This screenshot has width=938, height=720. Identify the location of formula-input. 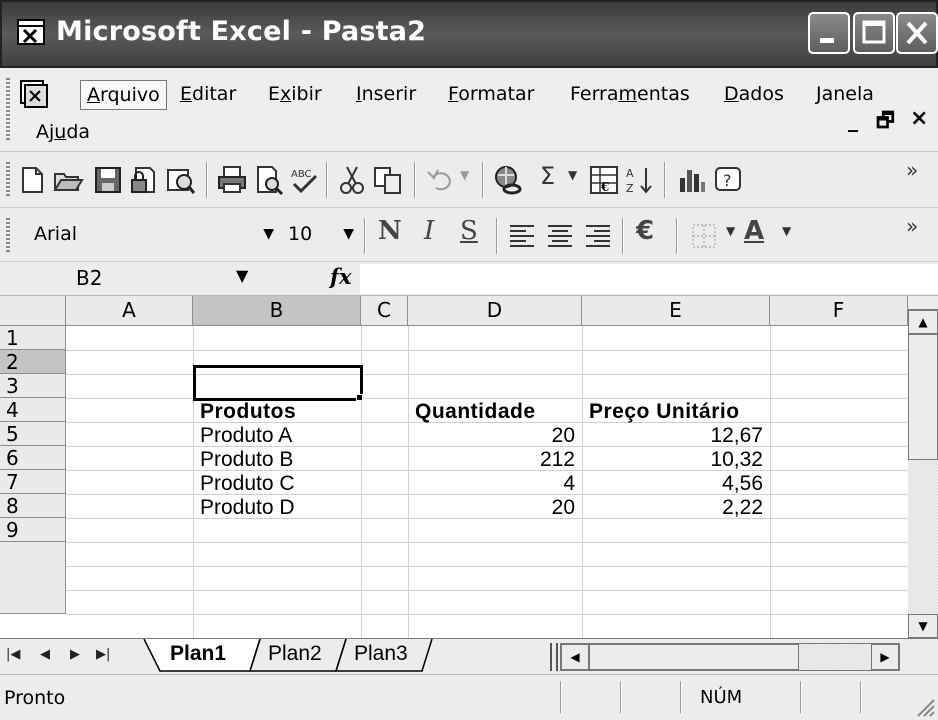
(649, 279).